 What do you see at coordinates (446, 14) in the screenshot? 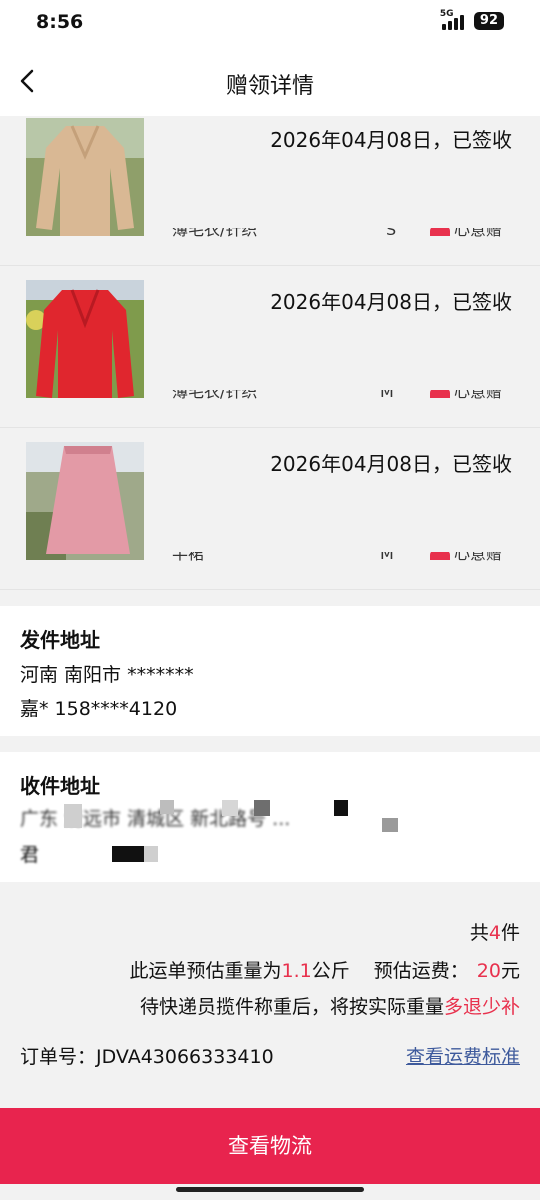
I see `network-label: 5G` at bounding box center [446, 14].